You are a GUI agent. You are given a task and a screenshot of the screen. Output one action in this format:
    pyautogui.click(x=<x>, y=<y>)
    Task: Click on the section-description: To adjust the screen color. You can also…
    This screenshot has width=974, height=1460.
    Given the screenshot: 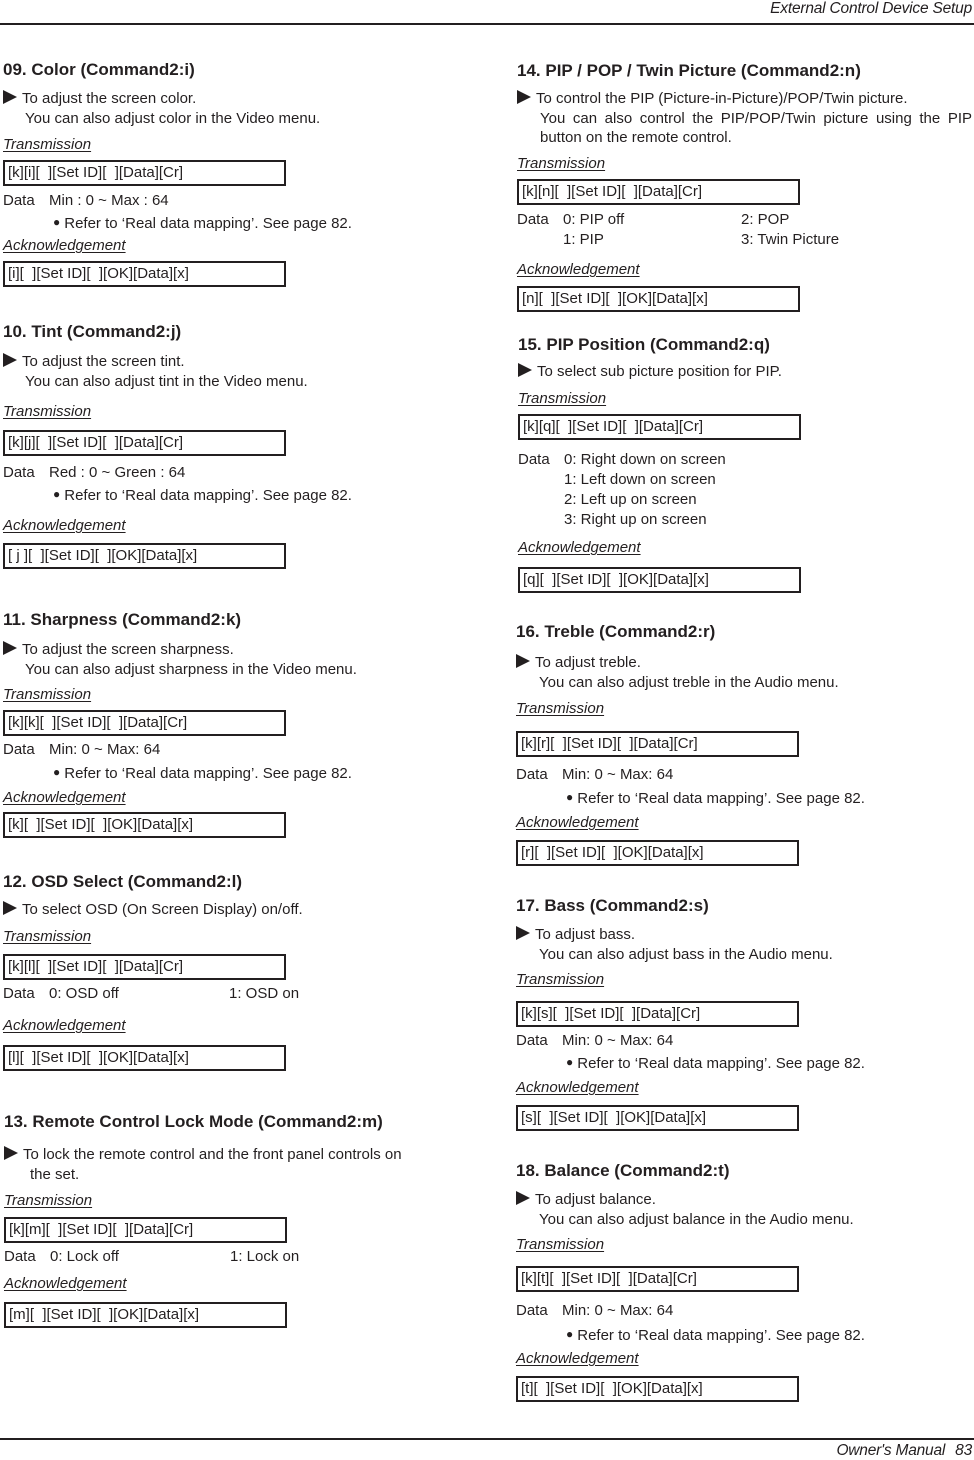 What is the action you would take?
    pyautogui.click(x=161, y=108)
    